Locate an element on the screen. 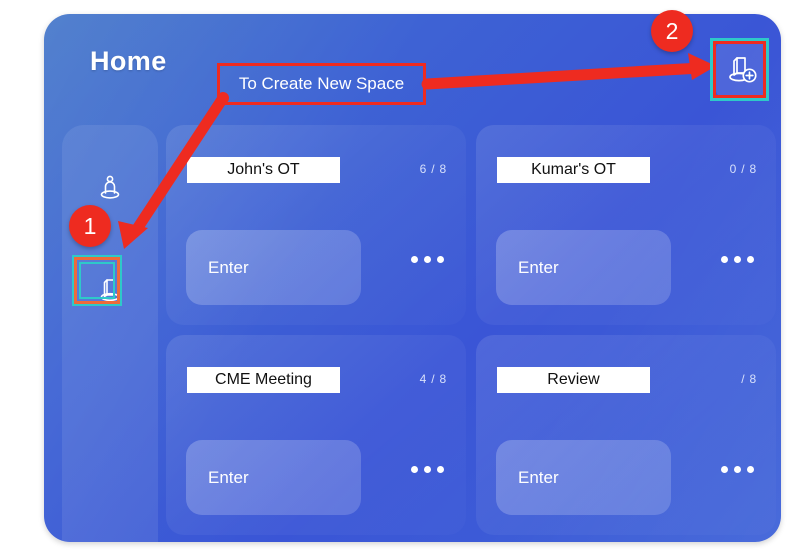  sidebar is located at coordinates (110, 333).